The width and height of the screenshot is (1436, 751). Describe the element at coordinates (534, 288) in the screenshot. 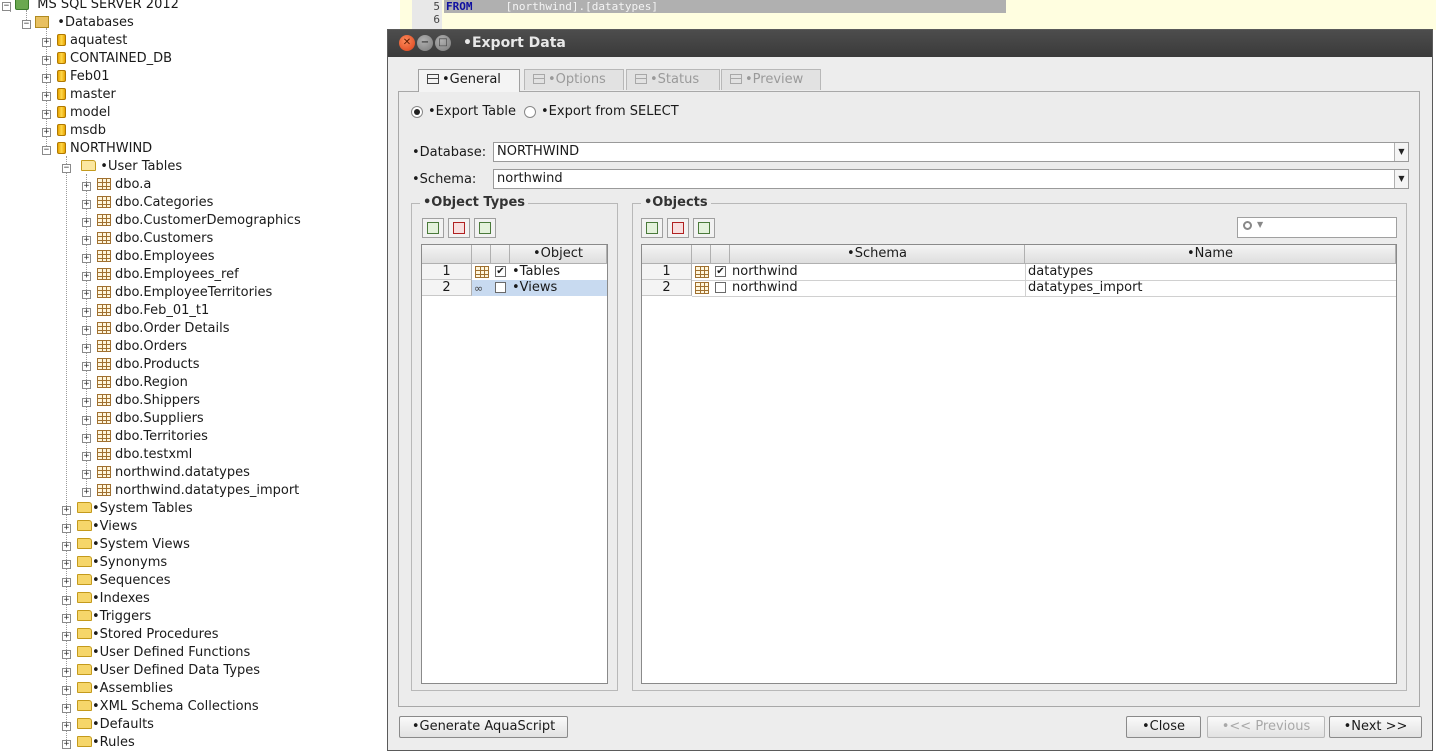

I see `object-type-views: •Views` at that location.